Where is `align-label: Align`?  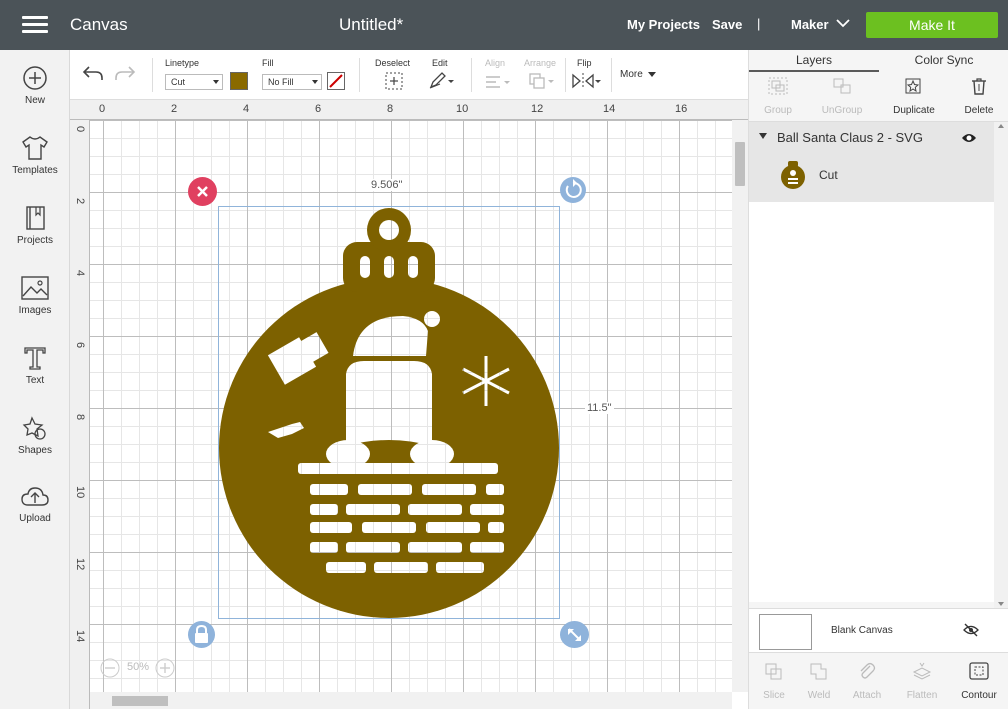 align-label: Align is located at coordinates (495, 63).